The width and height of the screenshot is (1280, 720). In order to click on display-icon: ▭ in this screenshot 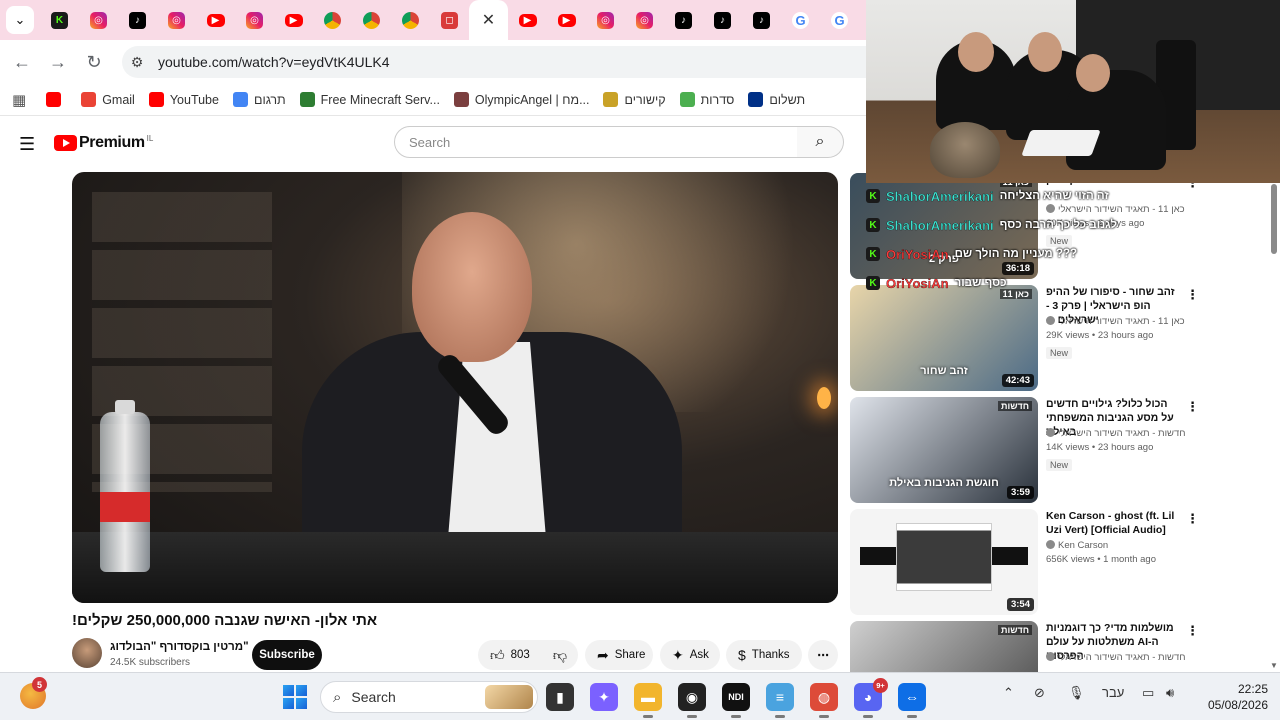, I will do `click(1148, 693)`.